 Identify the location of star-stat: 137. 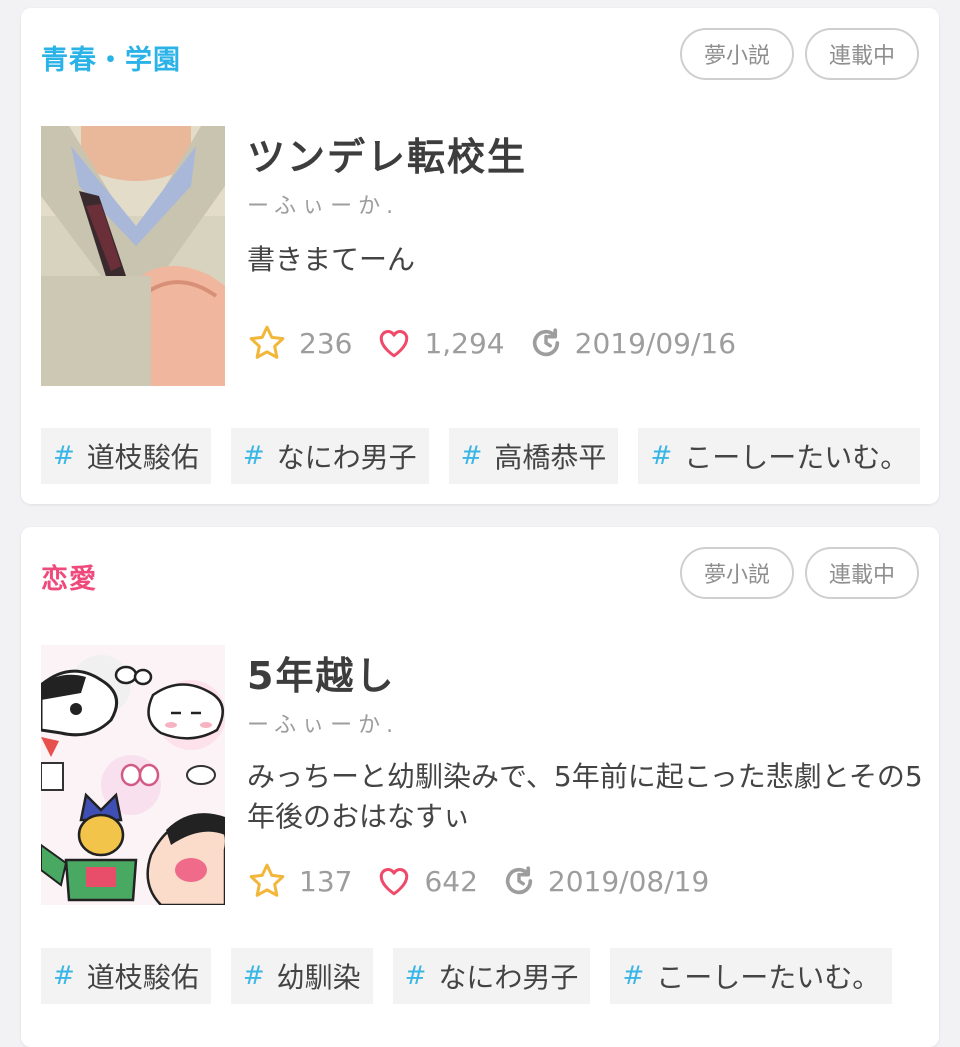
(299, 881).